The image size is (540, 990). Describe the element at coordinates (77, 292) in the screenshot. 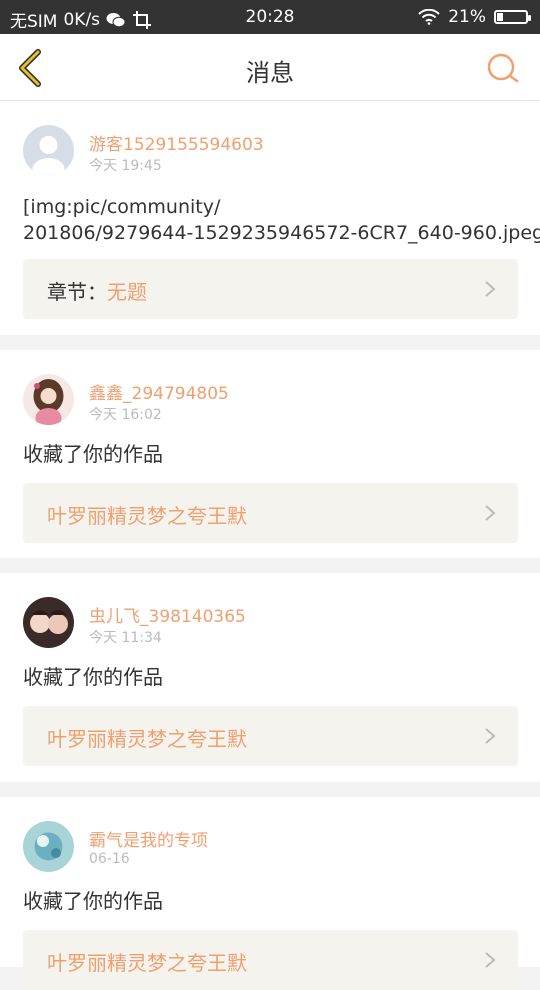

I see `chapter-label: 章节：` at that location.